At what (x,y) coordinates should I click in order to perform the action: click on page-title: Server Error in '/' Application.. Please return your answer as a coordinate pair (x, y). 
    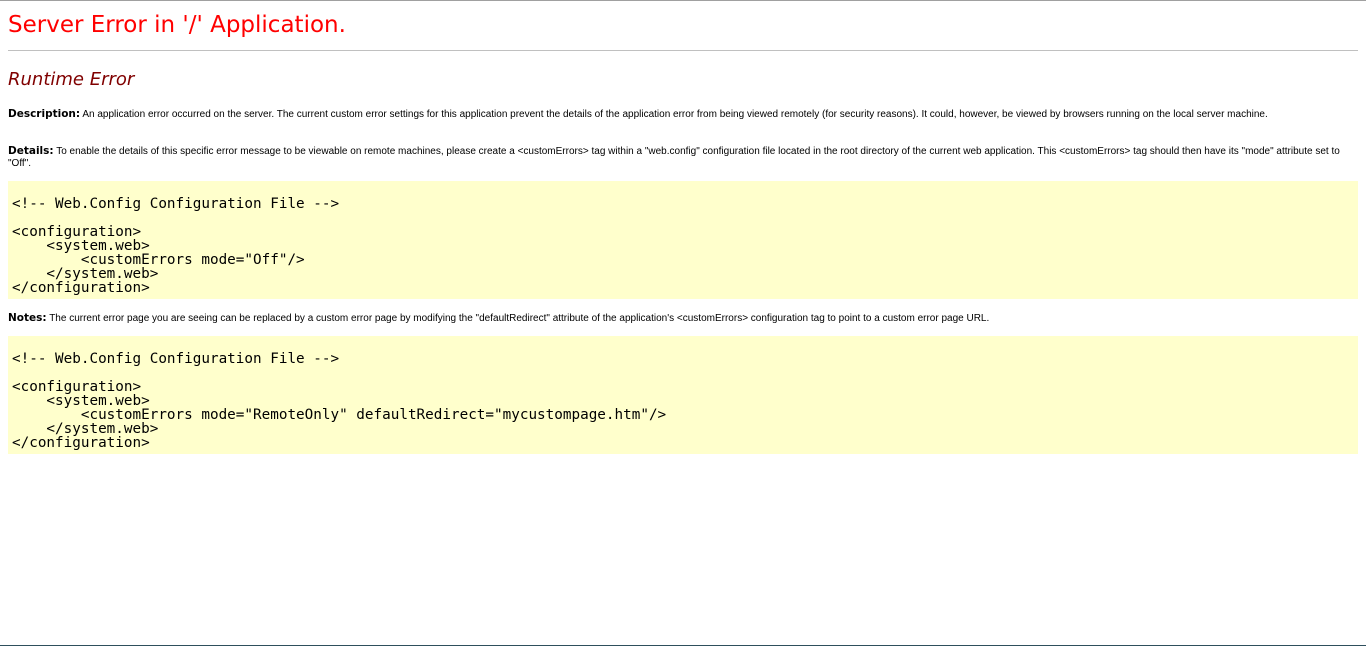
    Looking at the image, I should click on (177, 25).